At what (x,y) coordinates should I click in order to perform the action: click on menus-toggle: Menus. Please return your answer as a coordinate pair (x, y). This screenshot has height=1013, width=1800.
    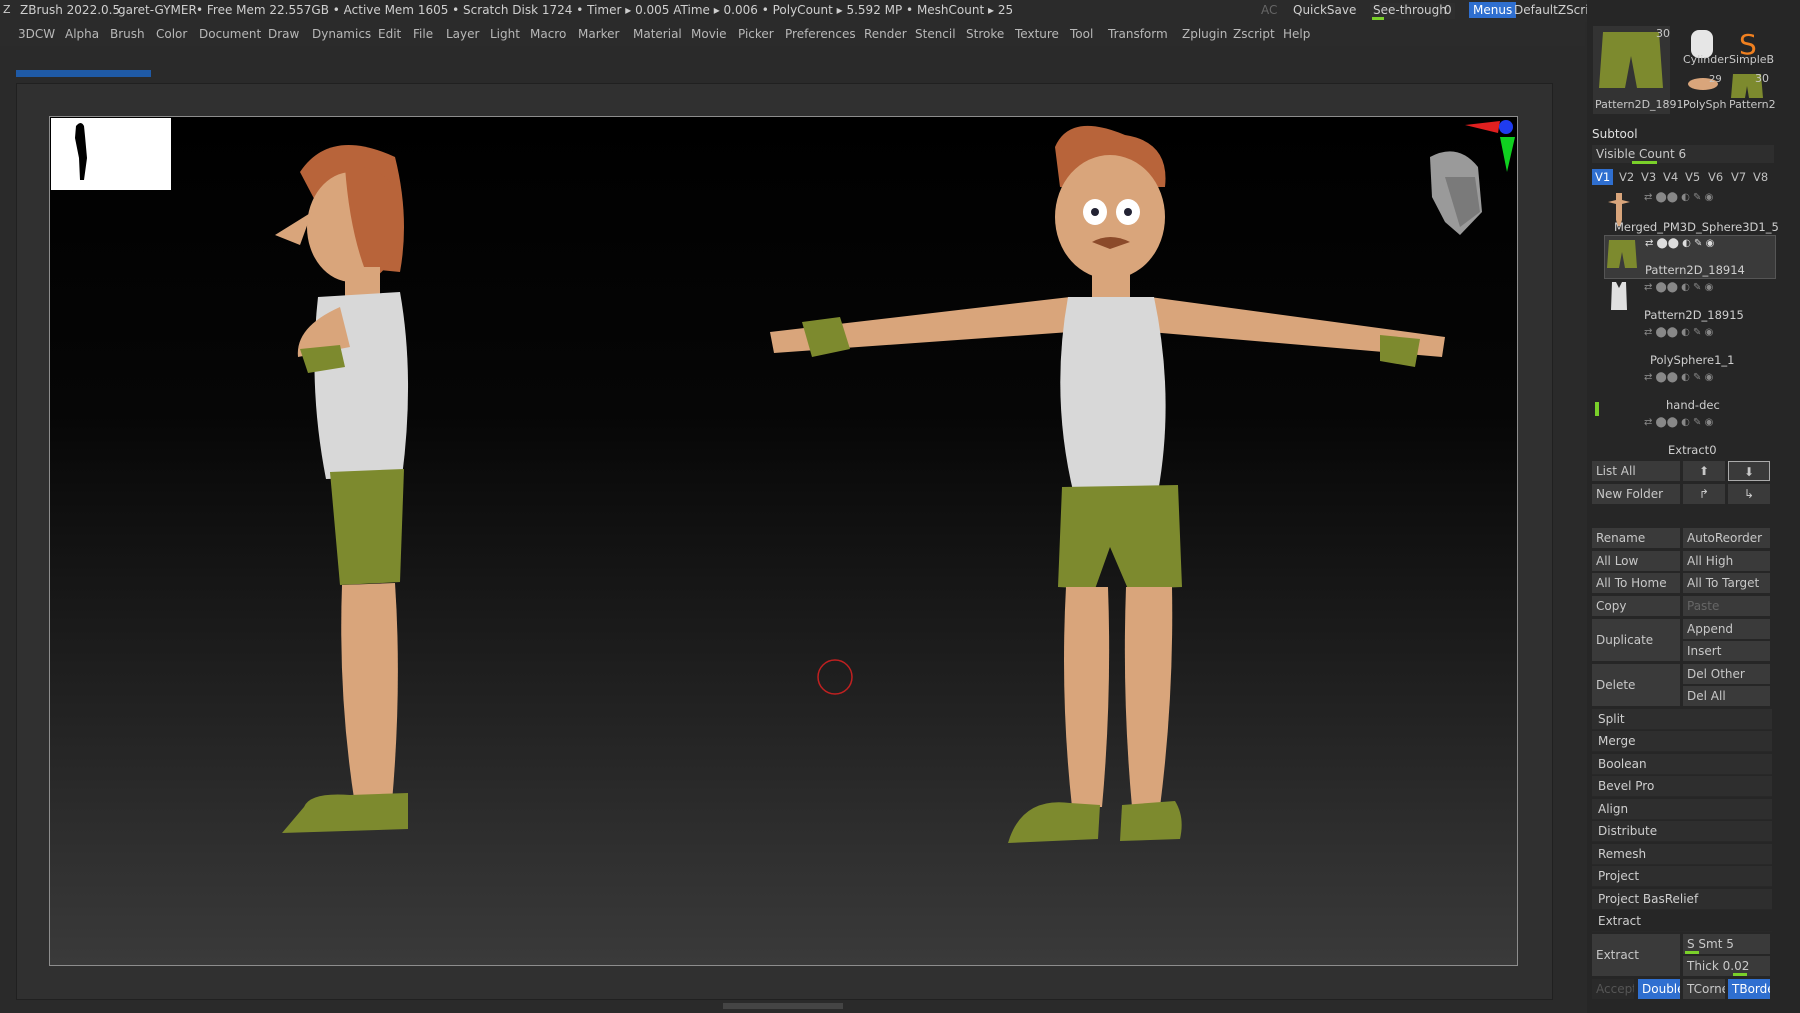
    Looking at the image, I should click on (1493, 10).